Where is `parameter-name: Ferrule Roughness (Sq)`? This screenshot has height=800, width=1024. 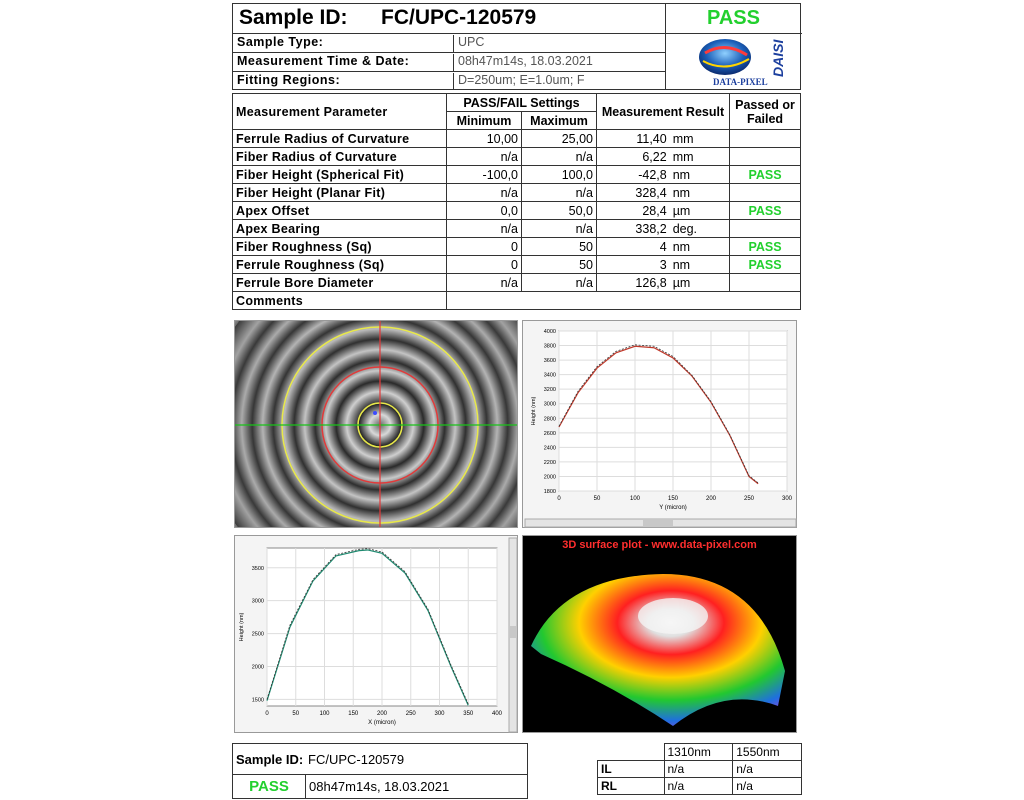 parameter-name: Ferrule Roughness (Sq) is located at coordinates (339, 264).